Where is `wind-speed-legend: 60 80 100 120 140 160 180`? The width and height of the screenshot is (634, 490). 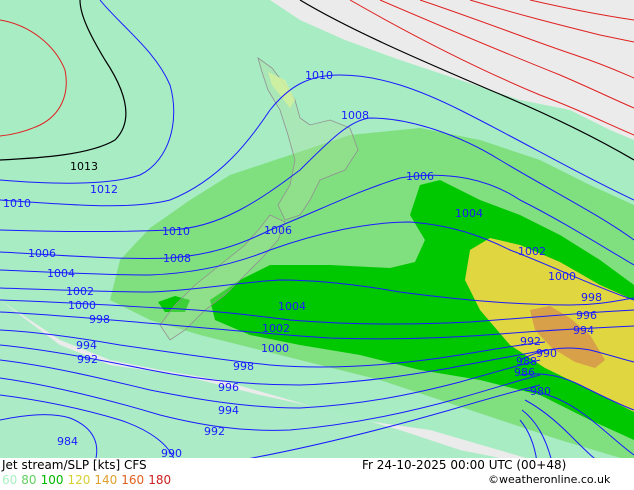 wind-speed-legend: 60 80 100 120 140 160 180 is located at coordinates (88, 480).